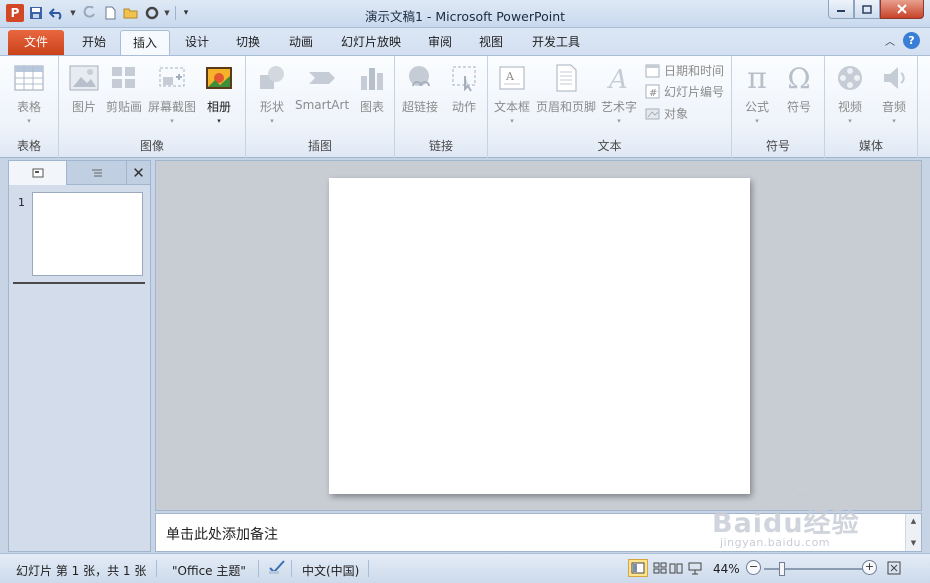  I want to click on minimize-ribbon-icon: ︿, so click(890, 40).